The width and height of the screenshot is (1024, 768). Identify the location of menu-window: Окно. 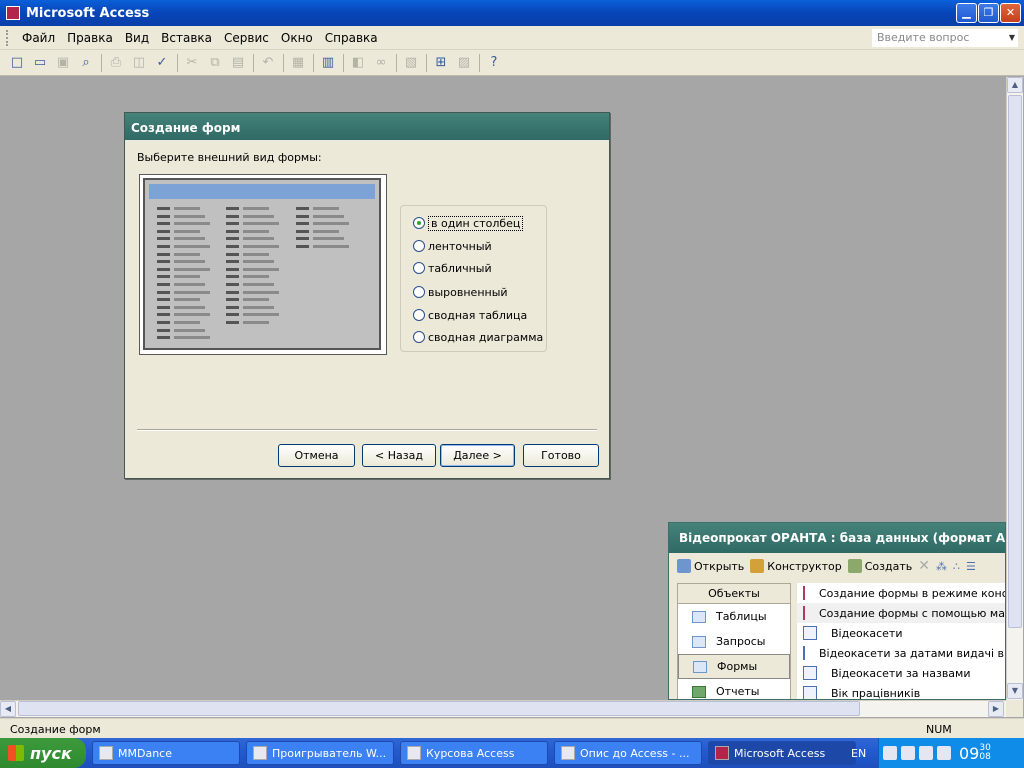
(297, 38).